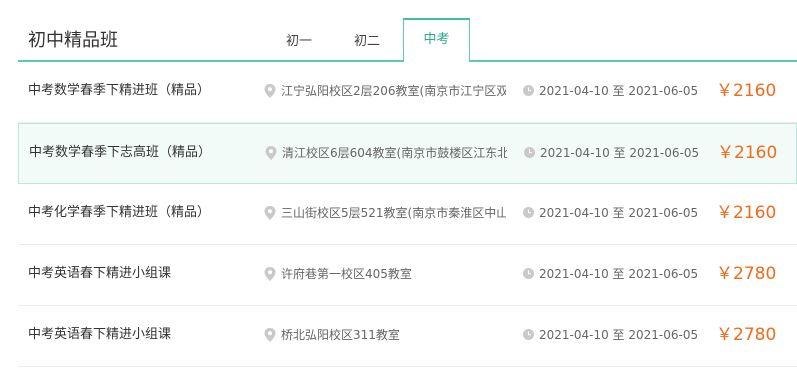 The height and width of the screenshot is (372, 797). I want to click on location-text: 江宁弘阳校区2层206教室(南京市江宁区双, so click(393, 91).